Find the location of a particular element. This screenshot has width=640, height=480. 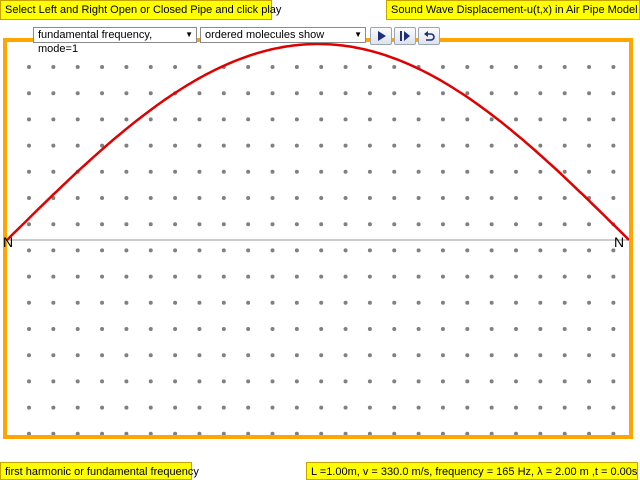

step-button is located at coordinates (405, 36).